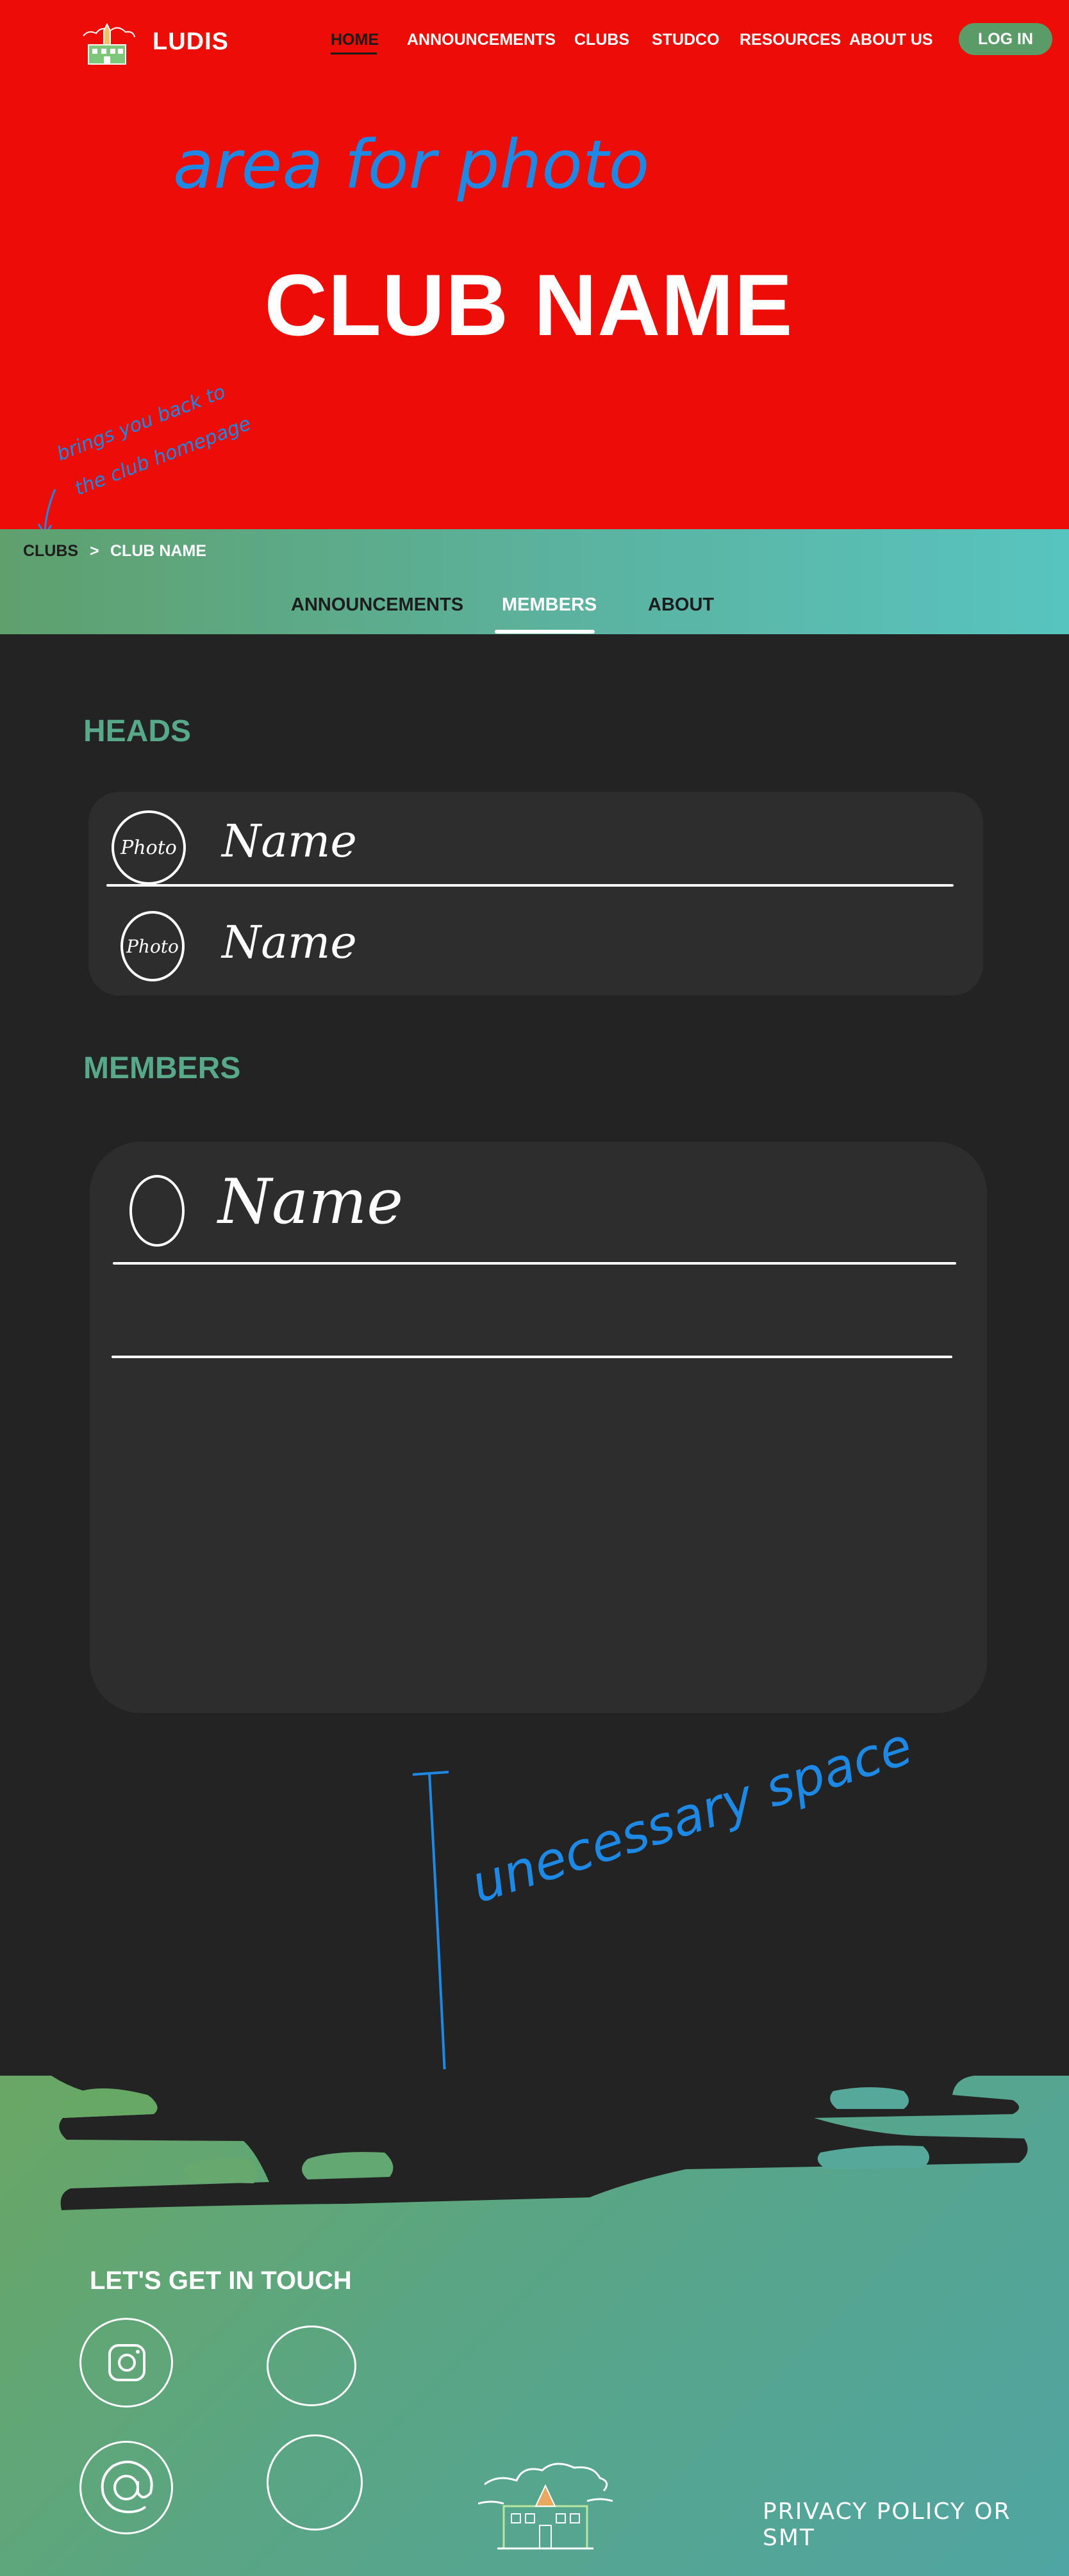 The image size is (1069, 2576). What do you see at coordinates (891, 40) in the screenshot?
I see `nav-about-us: ABOUT US` at bounding box center [891, 40].